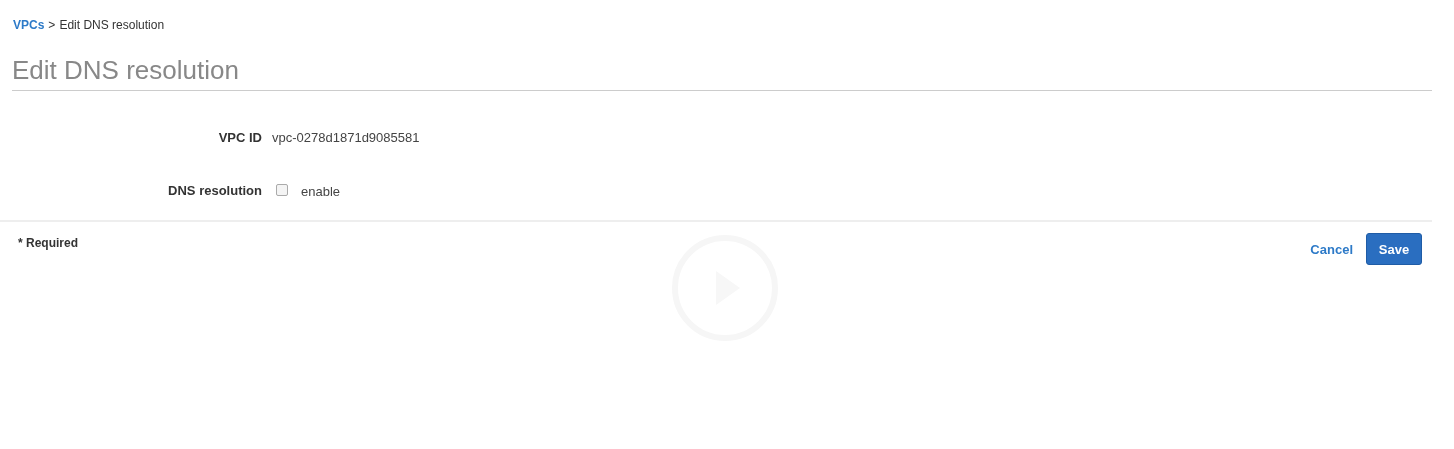 This screenshot has height=449, width=1454. Describe the element at coordinates (240, 137) in the screenshot. I see `field-label: VPC ID` at that location.